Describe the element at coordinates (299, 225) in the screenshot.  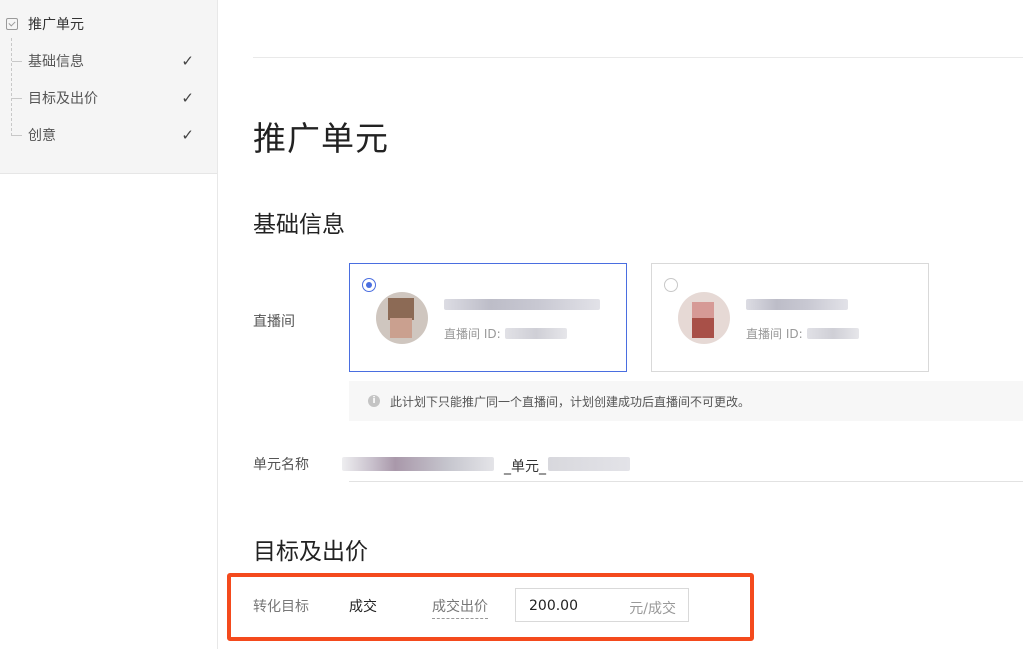
I see `section-title-basic-info: 基础信息` at that location.